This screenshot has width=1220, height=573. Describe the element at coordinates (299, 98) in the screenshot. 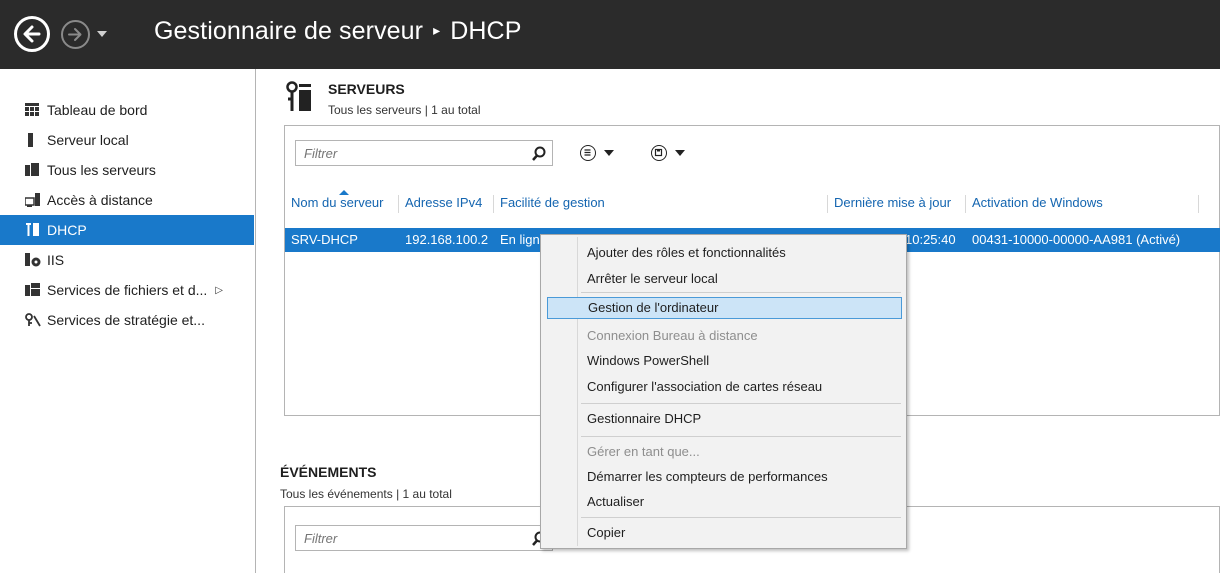

I see `servers-section-icon` at that location.